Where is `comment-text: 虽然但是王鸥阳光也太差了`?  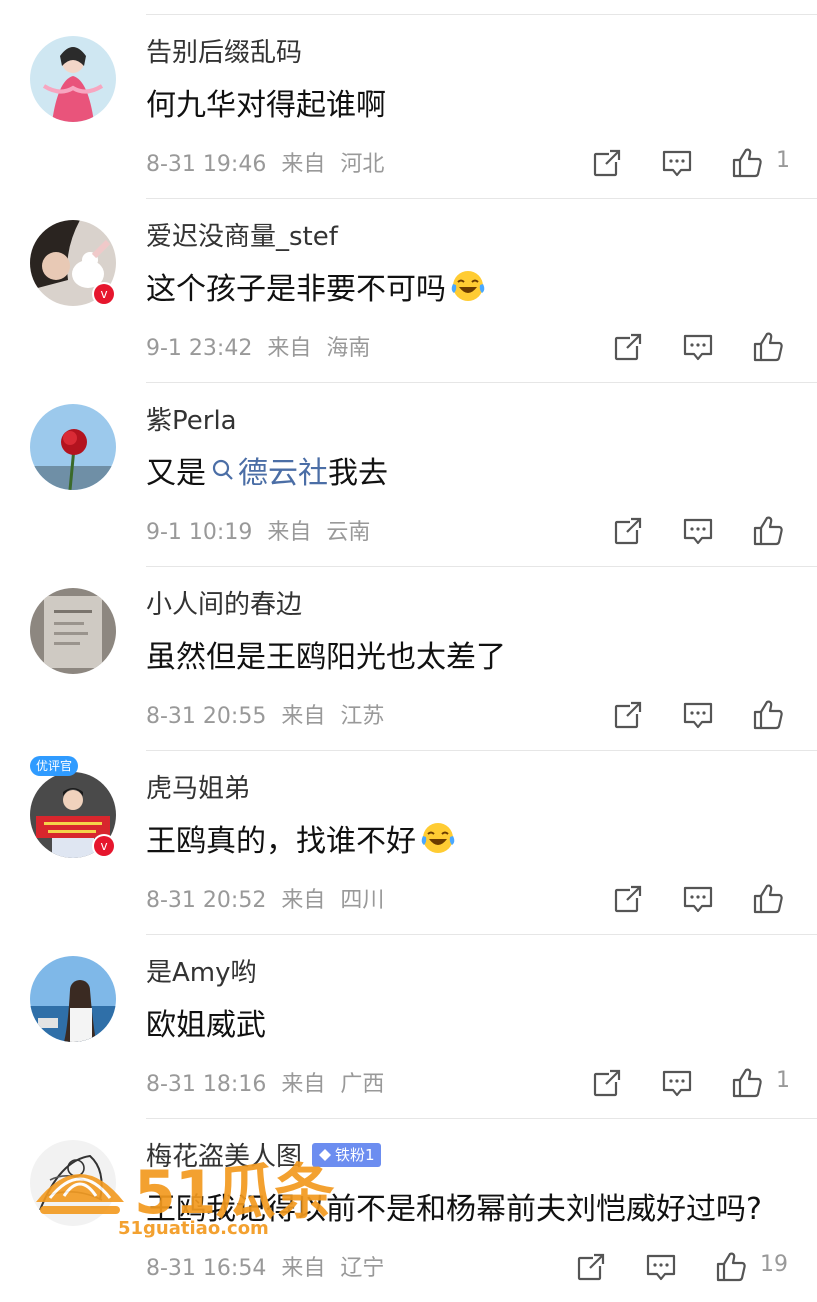 comment-text: 虽然但是王鸥阳光也太差了 is located at coordinates (326, 654).